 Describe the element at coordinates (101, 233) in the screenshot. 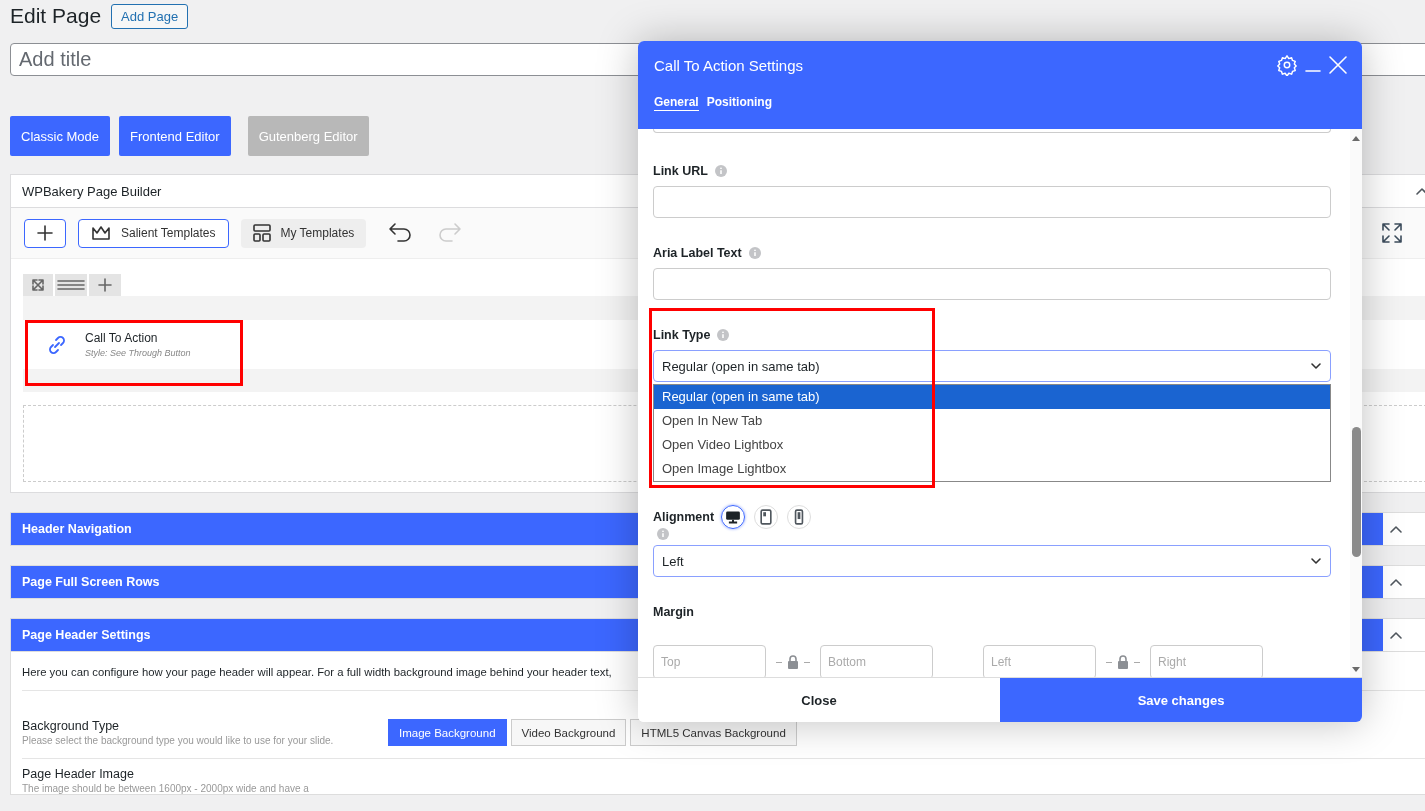

I see `crown-icon` at that location.